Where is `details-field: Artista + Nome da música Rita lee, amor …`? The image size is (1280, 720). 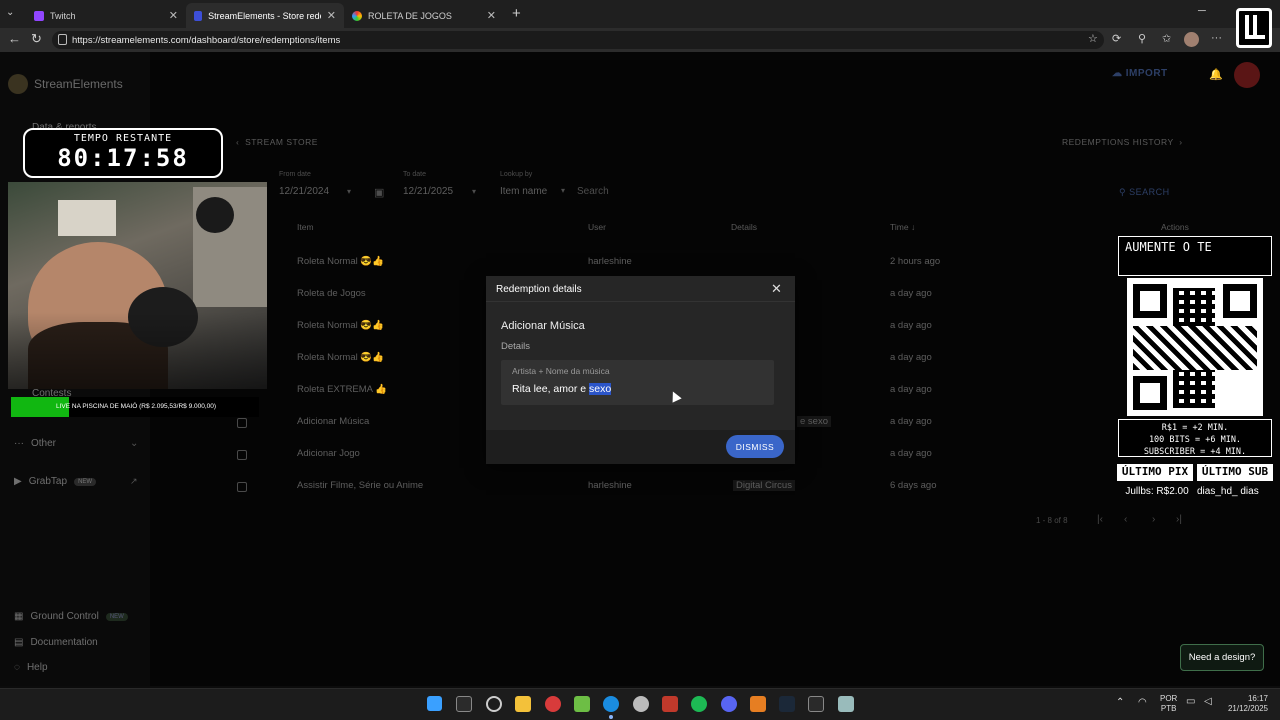
details-field: Artista + Nome da música Rita lee, amor … is located at coordinates (637, 382).